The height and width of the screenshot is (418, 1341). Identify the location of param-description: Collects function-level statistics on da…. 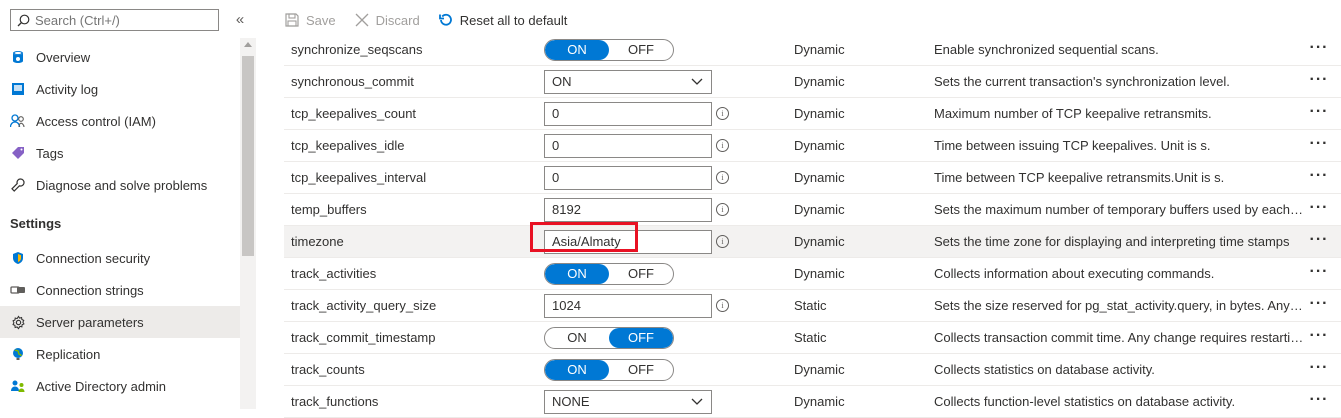
(1085, 401).